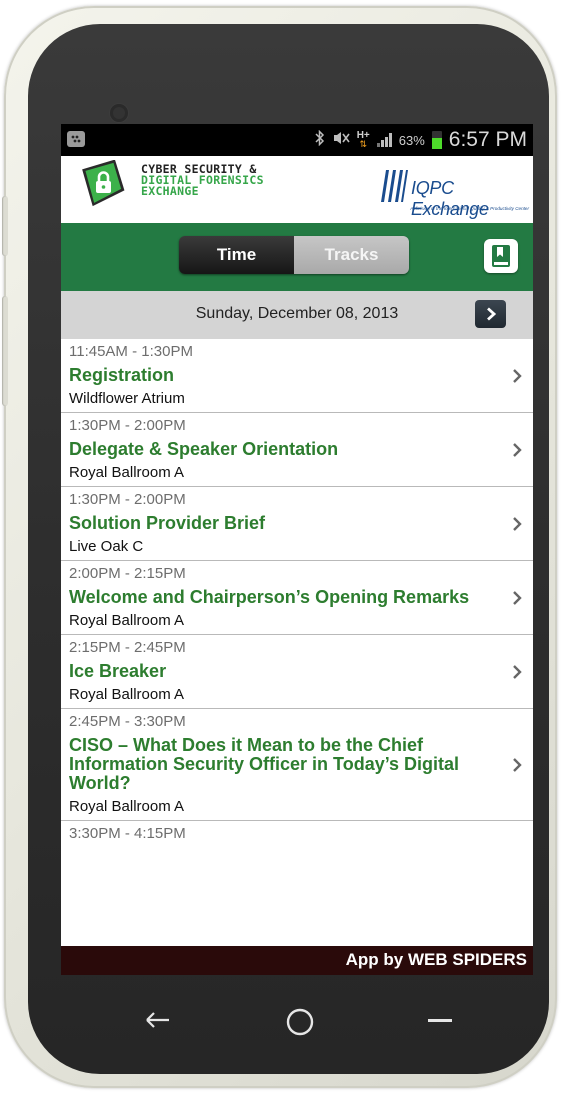 This screenshot has height=1094, width=561. I want to click on view-toggle: Time Tracks, so click(294, 255).